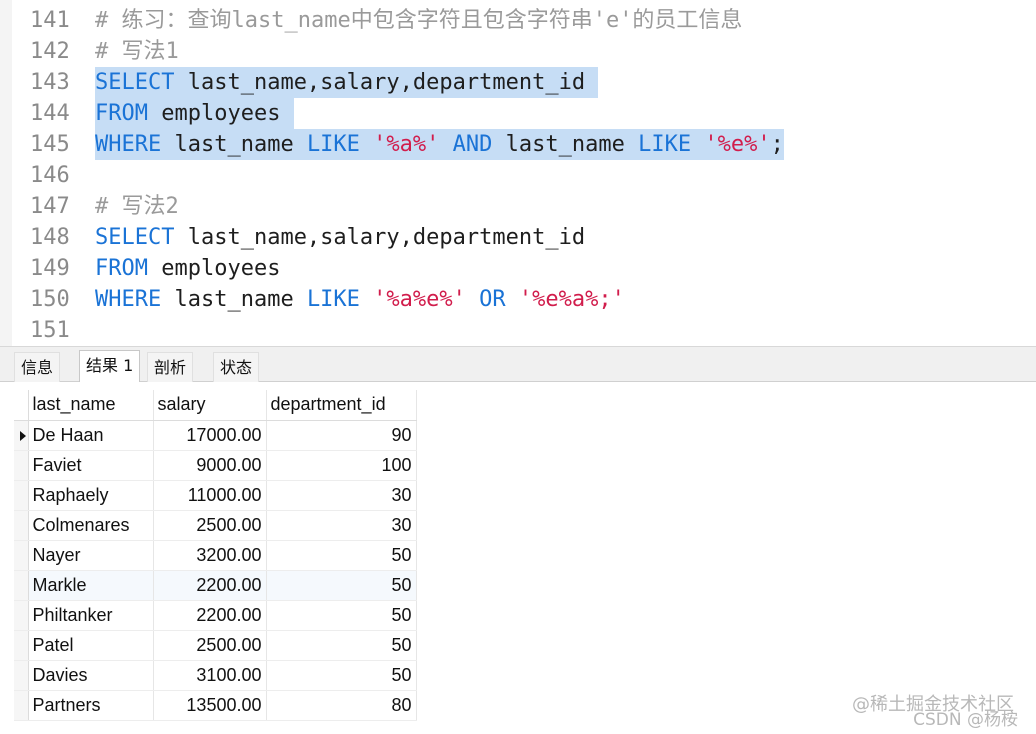 This screenshot has width=1036, height=734. What do you see at coordinates (91, 555) in the screenshot?
I see `cell-last-name: Nayer` at bounding box center [91, 555].